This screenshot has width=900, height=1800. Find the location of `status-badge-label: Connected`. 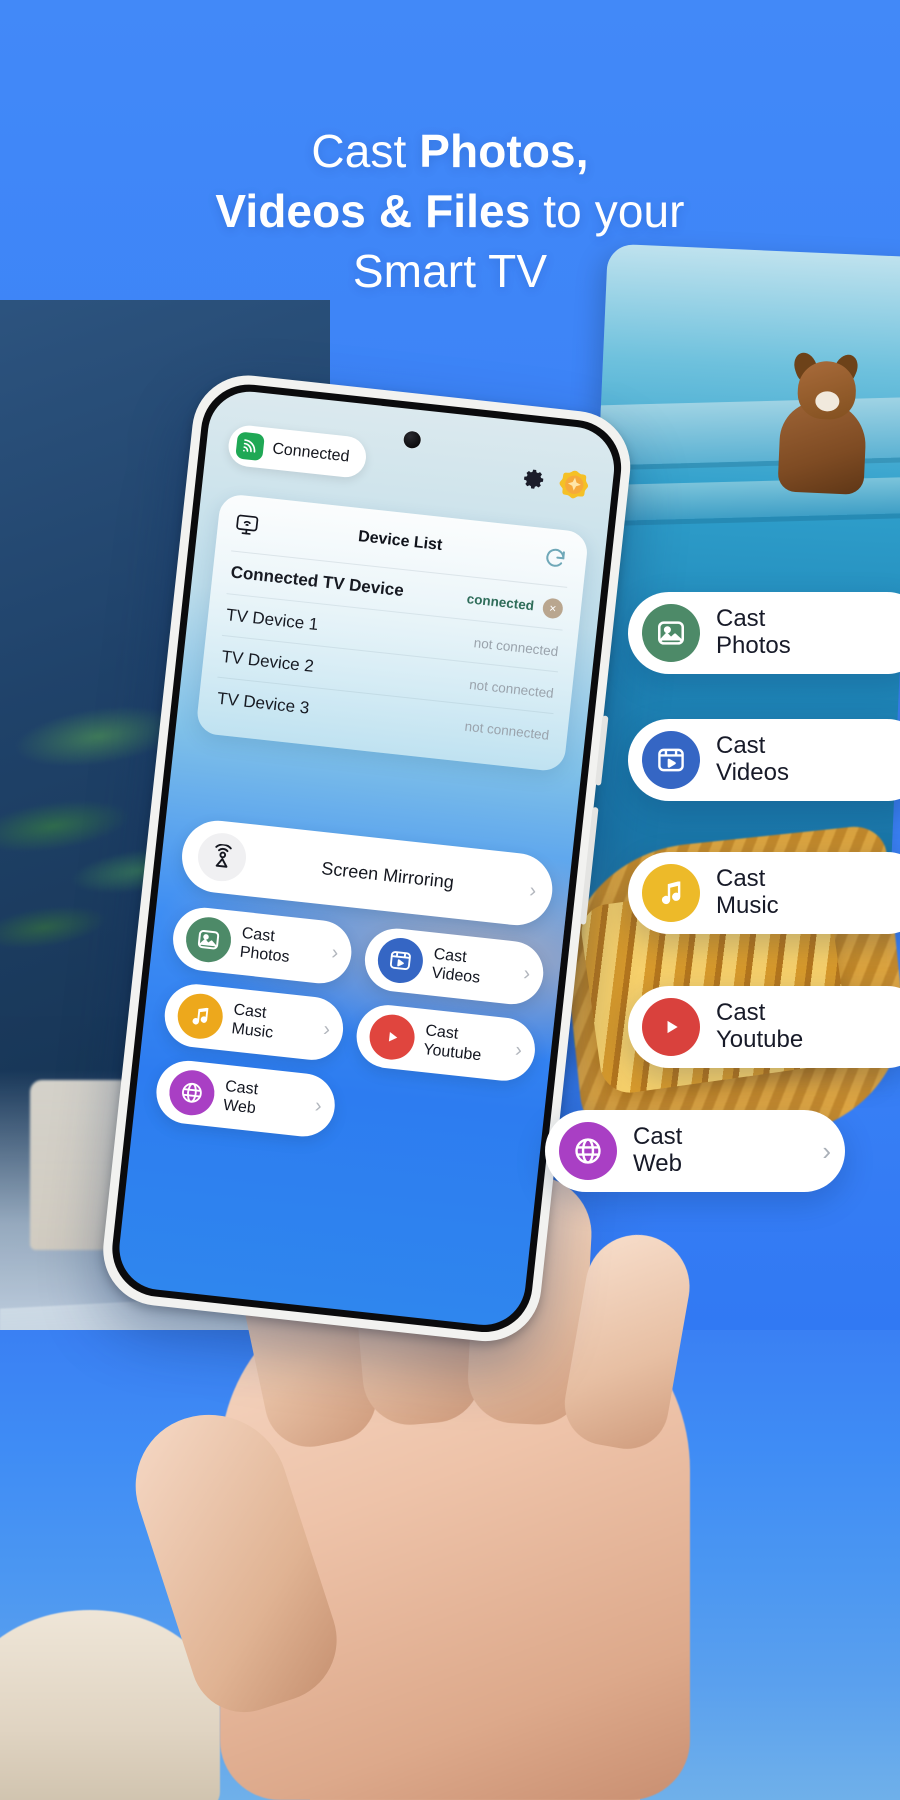

status-badge-label: Connected is located at coordinates (311, 452).